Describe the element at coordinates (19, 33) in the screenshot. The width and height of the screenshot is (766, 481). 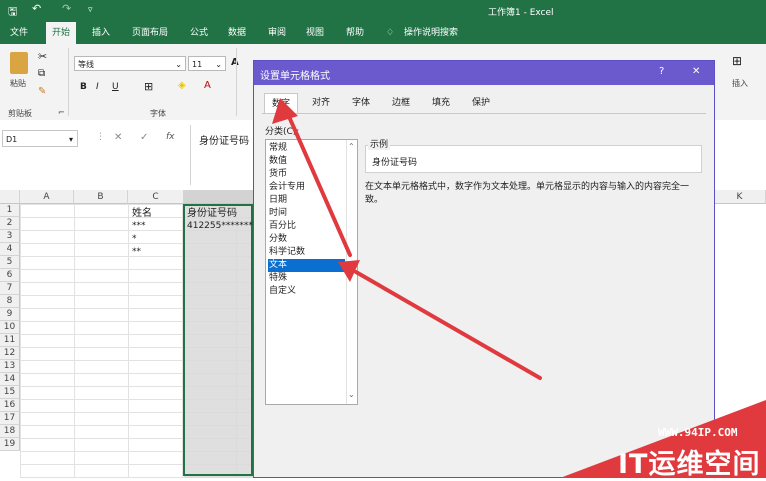
I see `tab-file: 文件` at that location.